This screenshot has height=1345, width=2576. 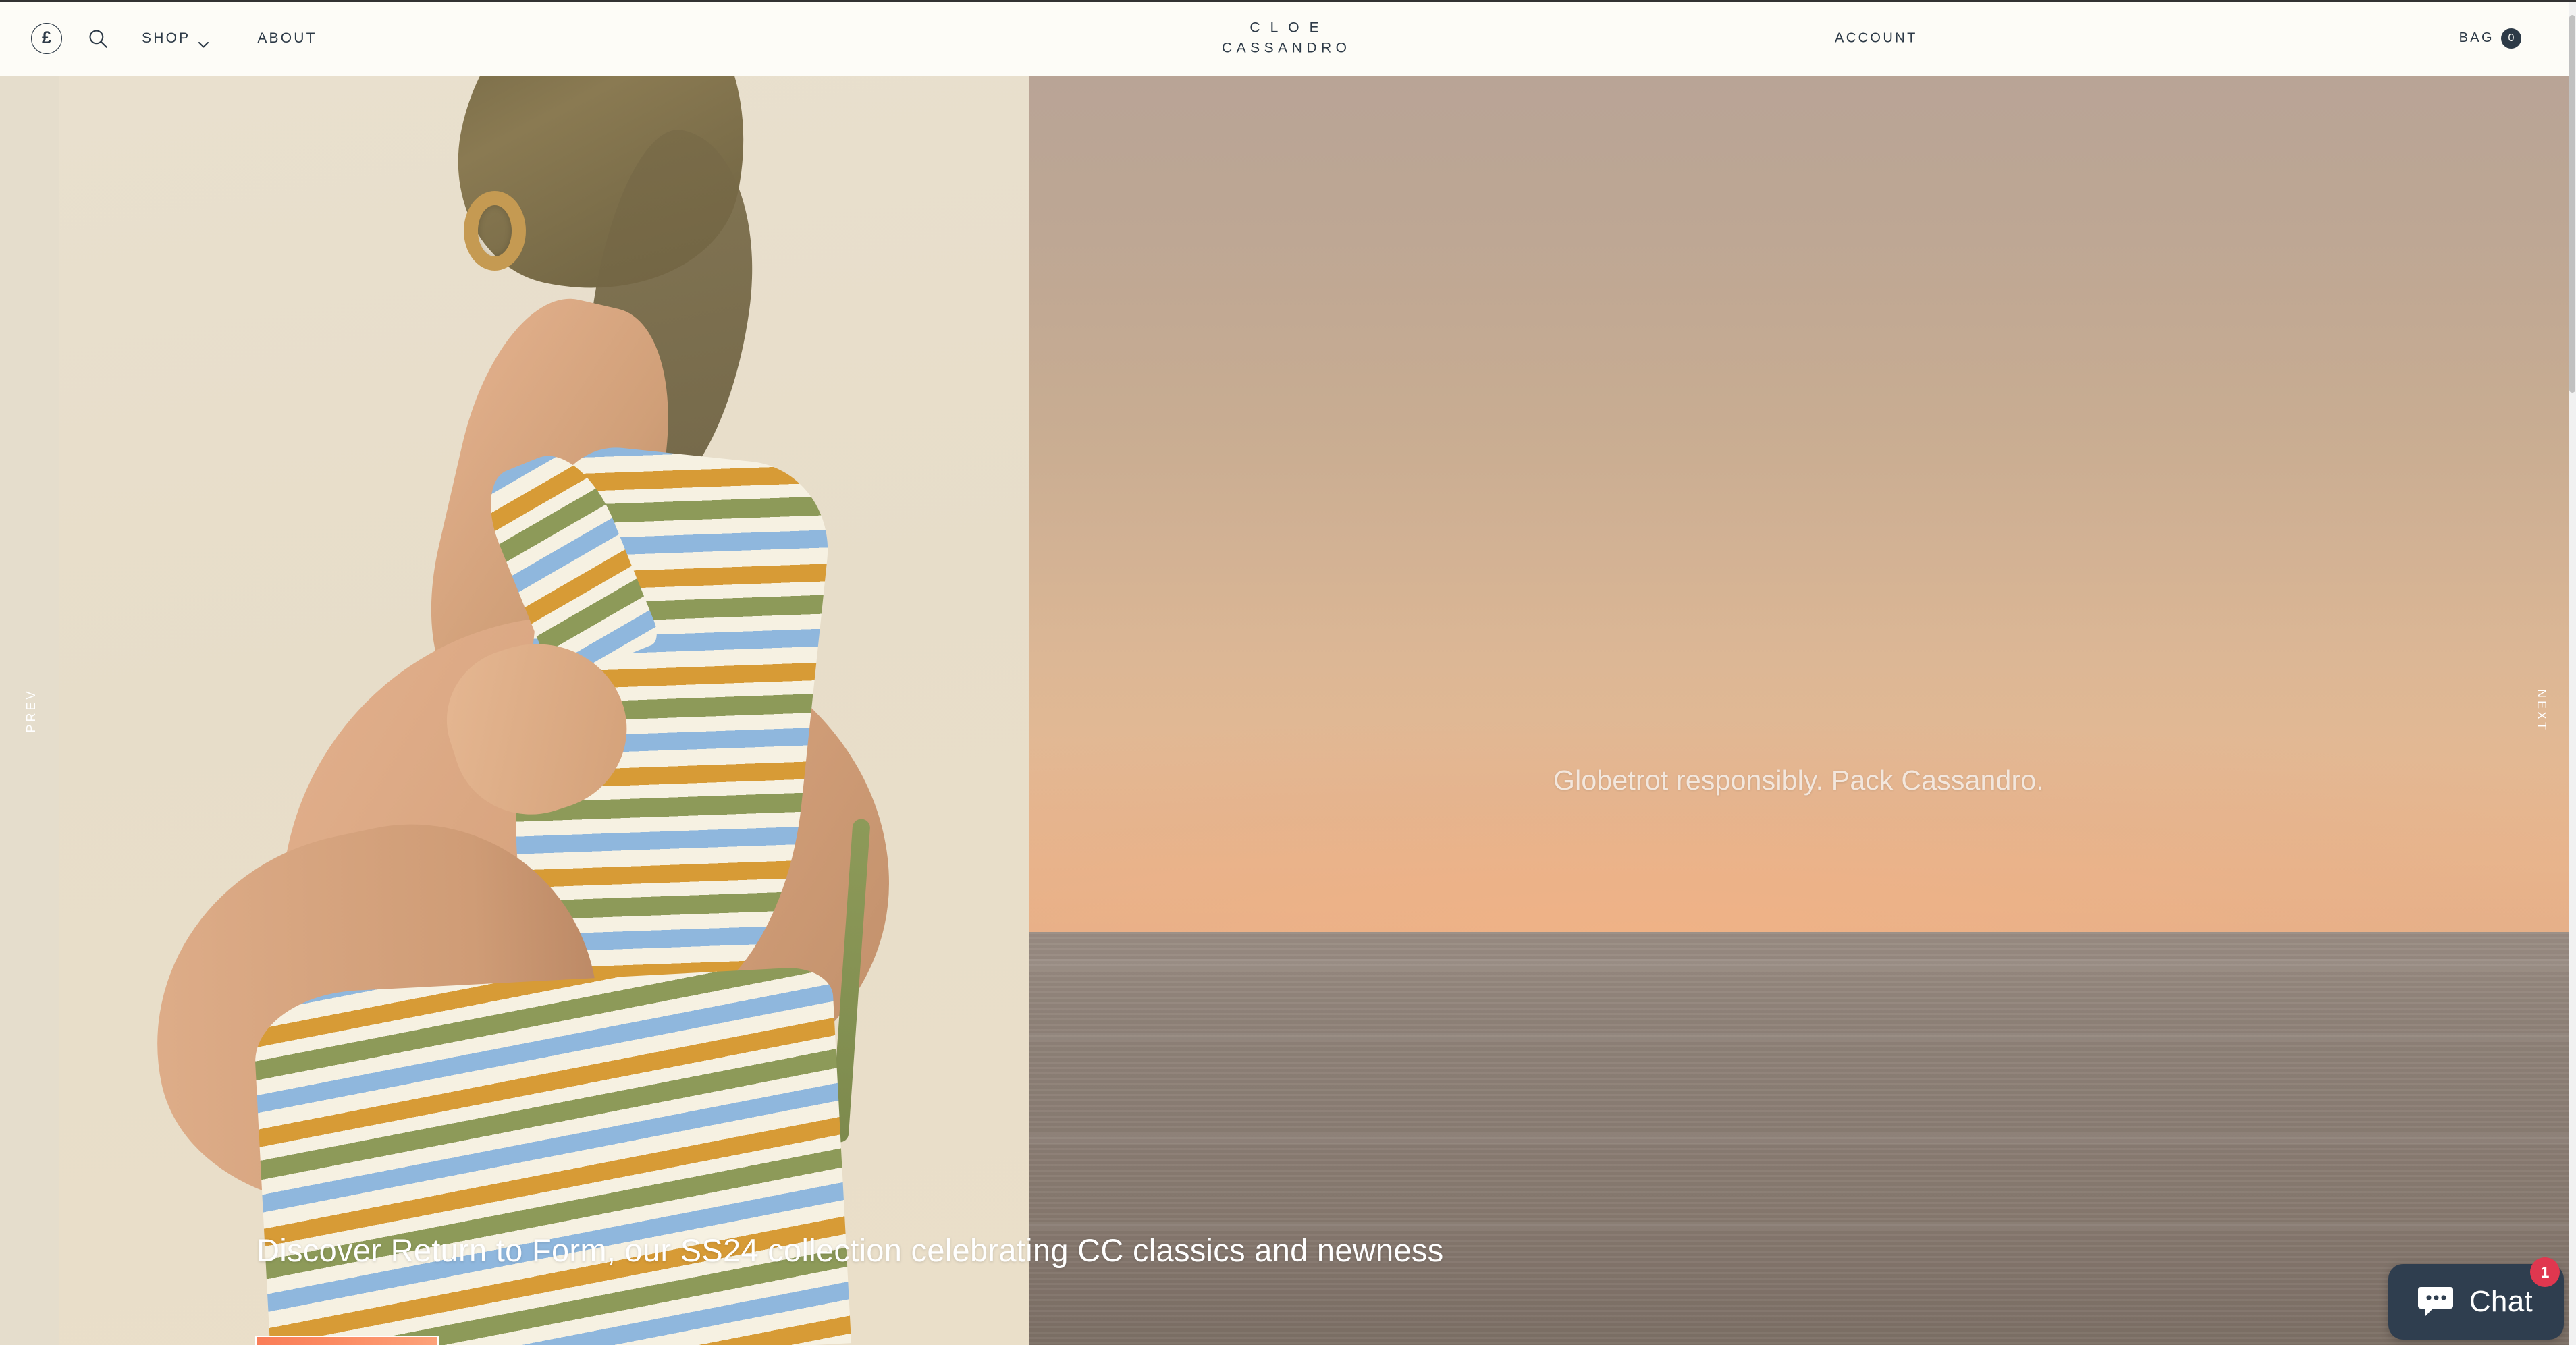 I want to click on carousel-next-button: NEXT, so click(x=2541, y=710).